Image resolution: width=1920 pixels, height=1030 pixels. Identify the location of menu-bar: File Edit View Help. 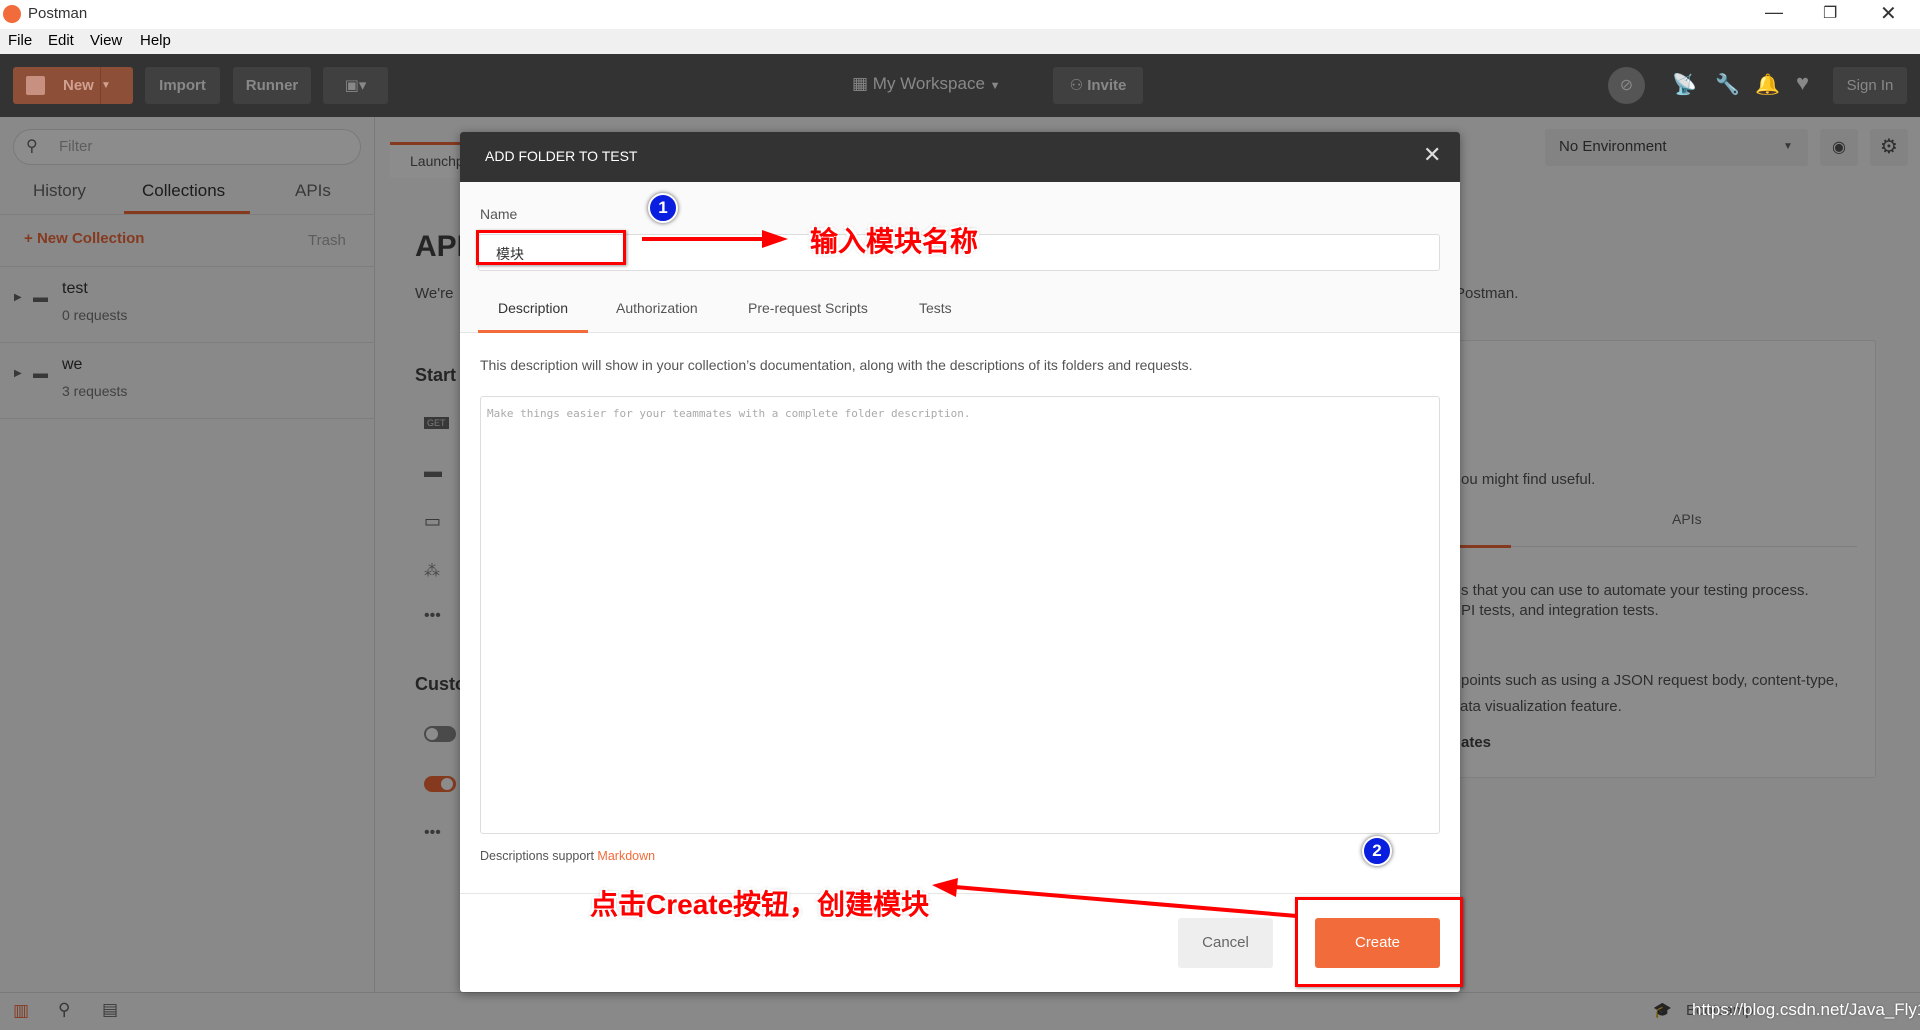
(960, 41).